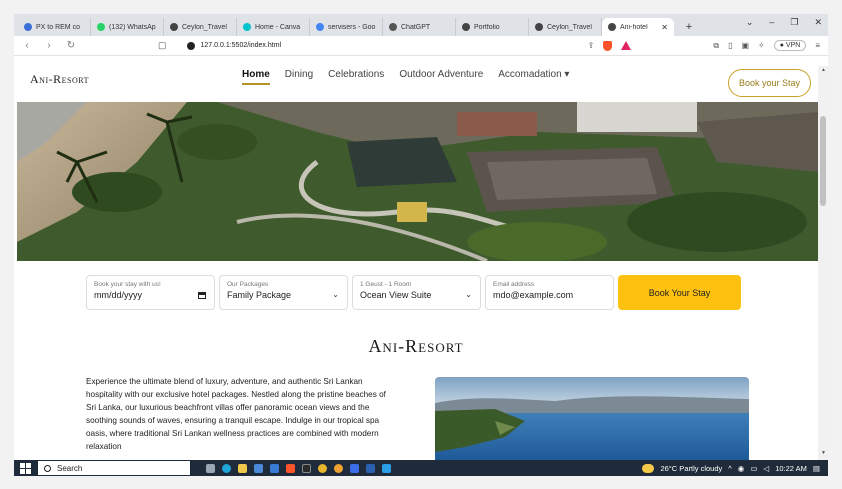 This screenshot has width=842, height=489. I want to click on address-bar-actions: ⇪, so click(610, 45).